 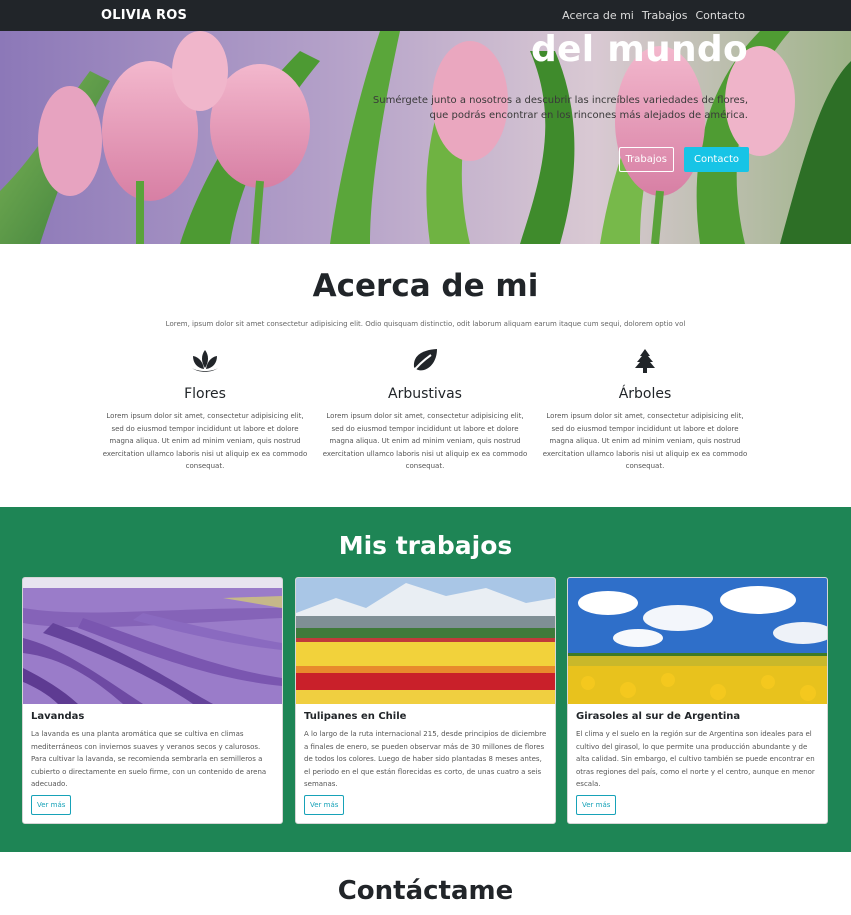 What do you see at coordinates (720, 15) in the screenshot?
I see `nav-link-contact: Contacto` at bounding box center [720, 15].